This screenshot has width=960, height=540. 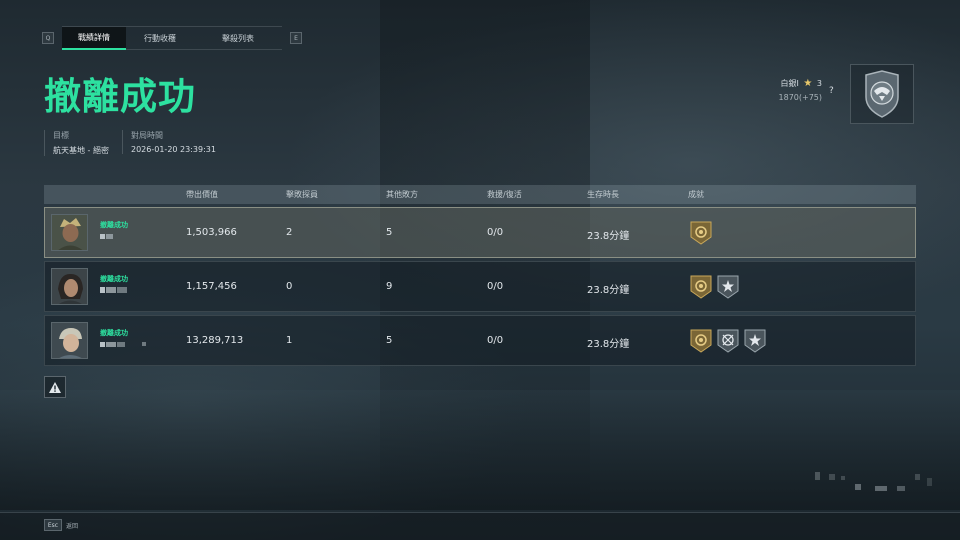 I want to click on time-info: 對局時間 2026-01-20 23:39:31, so click(x=169, y=142).